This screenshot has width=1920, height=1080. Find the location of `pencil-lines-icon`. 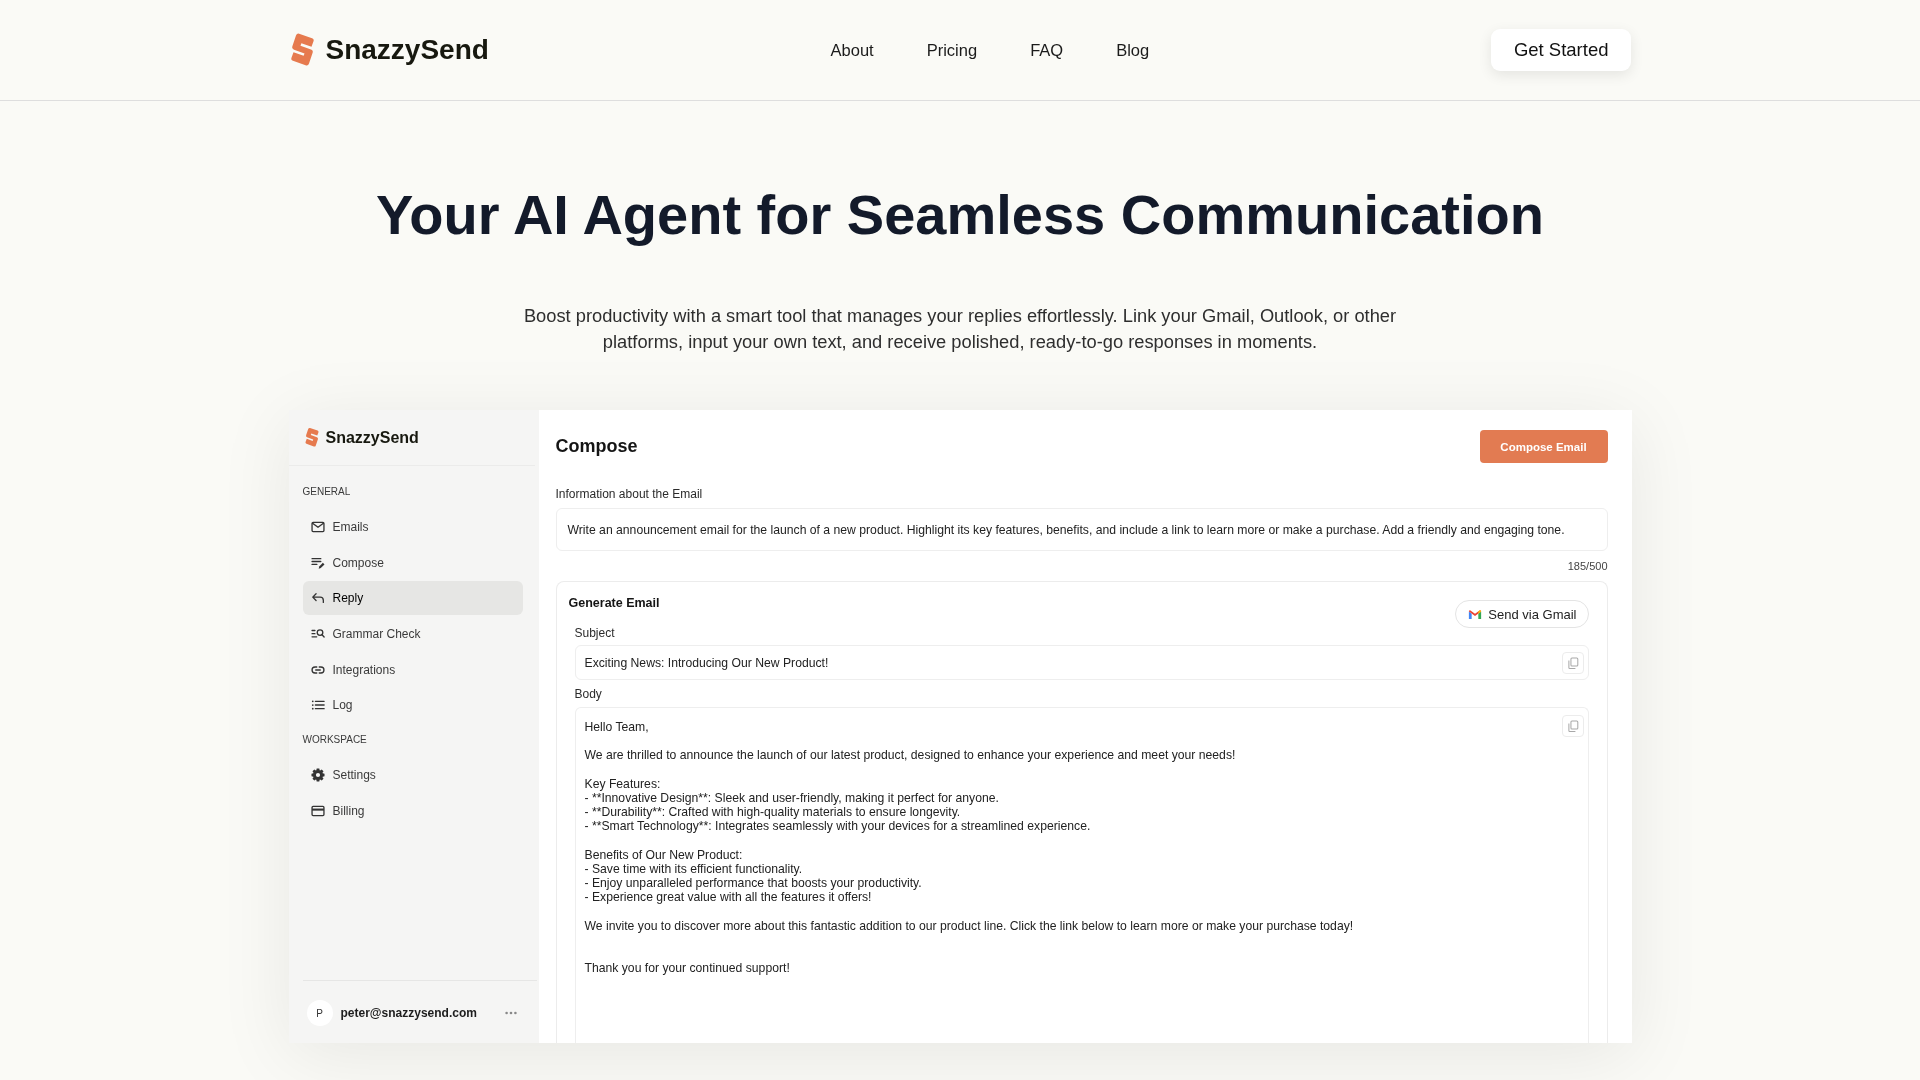

pencil-lines-icon is located at coordinates (317, 562).